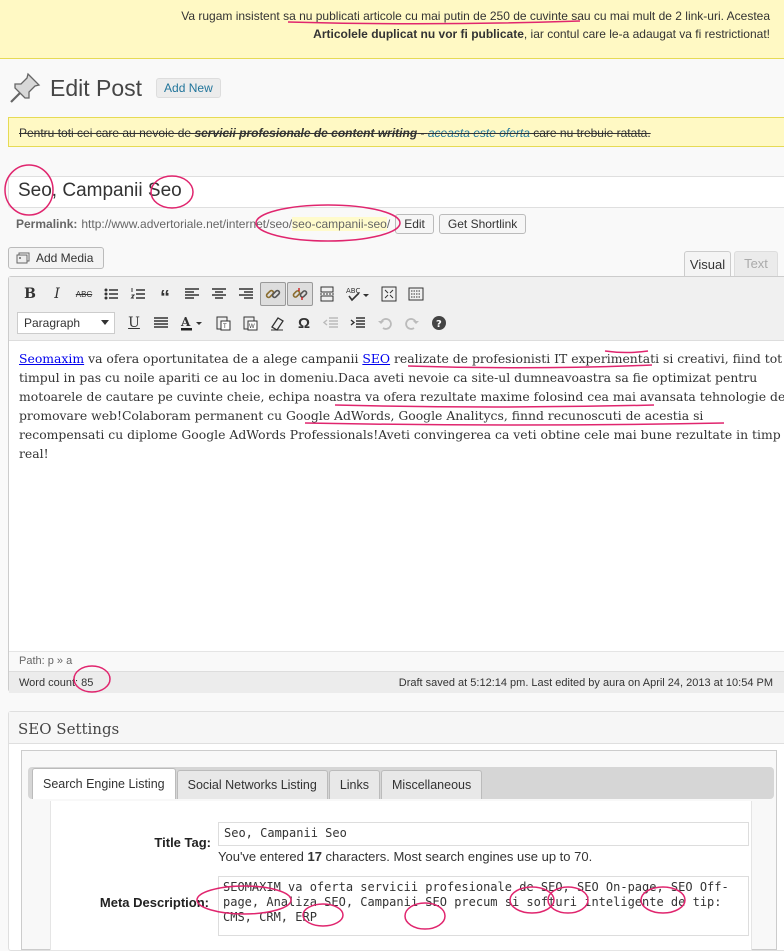 The image size is (784, 951). Describe the element at coordinates (339, 224) in the screenshot. I see `permalink-slug: seo-campanii-seo` at that location.